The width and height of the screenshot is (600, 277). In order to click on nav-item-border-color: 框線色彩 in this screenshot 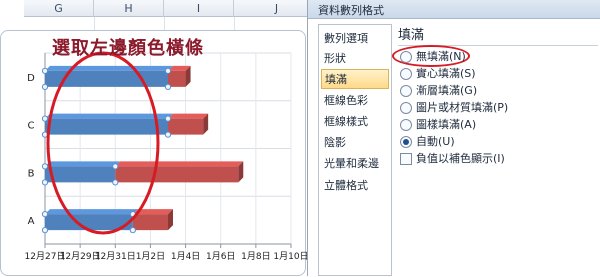, I will do `click(355, 101)`.